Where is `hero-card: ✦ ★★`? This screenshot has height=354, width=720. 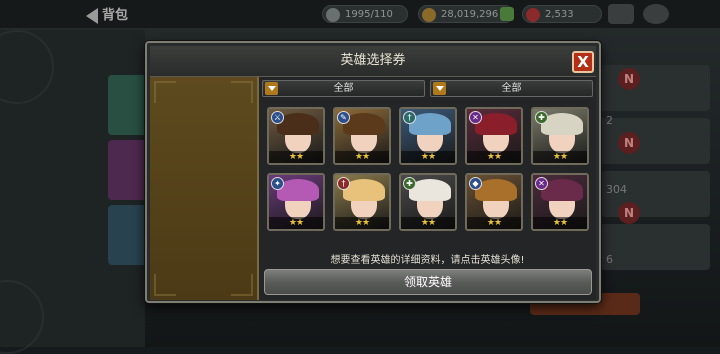 hero-card: ✦ ★★ is located at coordinates (296, 202).